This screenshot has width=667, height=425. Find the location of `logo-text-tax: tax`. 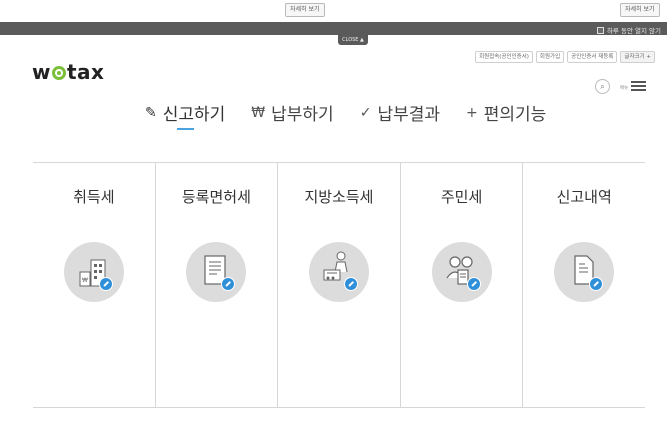

logo-text-tax: tax is located at coordinates (85, 72).